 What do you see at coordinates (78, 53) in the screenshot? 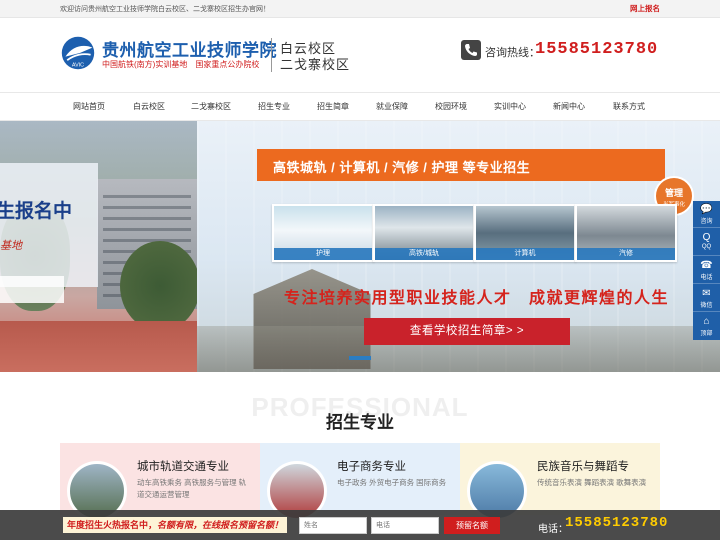
I see `school-logo-icon: AVIC` at bounding box center [78, 53].